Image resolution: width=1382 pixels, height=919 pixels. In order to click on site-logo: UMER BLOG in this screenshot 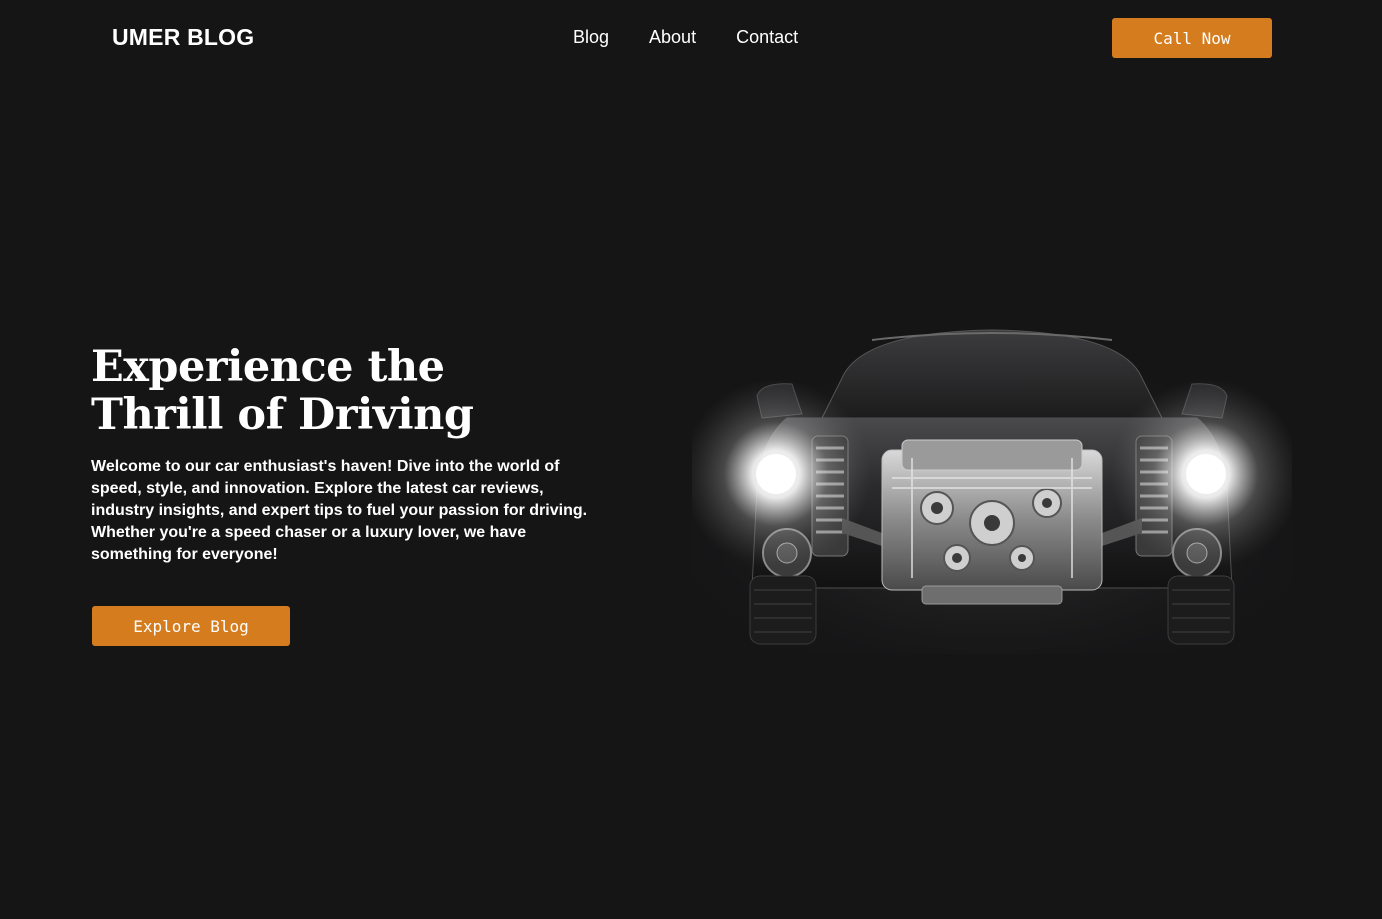, I will do `click(183, 37)`.